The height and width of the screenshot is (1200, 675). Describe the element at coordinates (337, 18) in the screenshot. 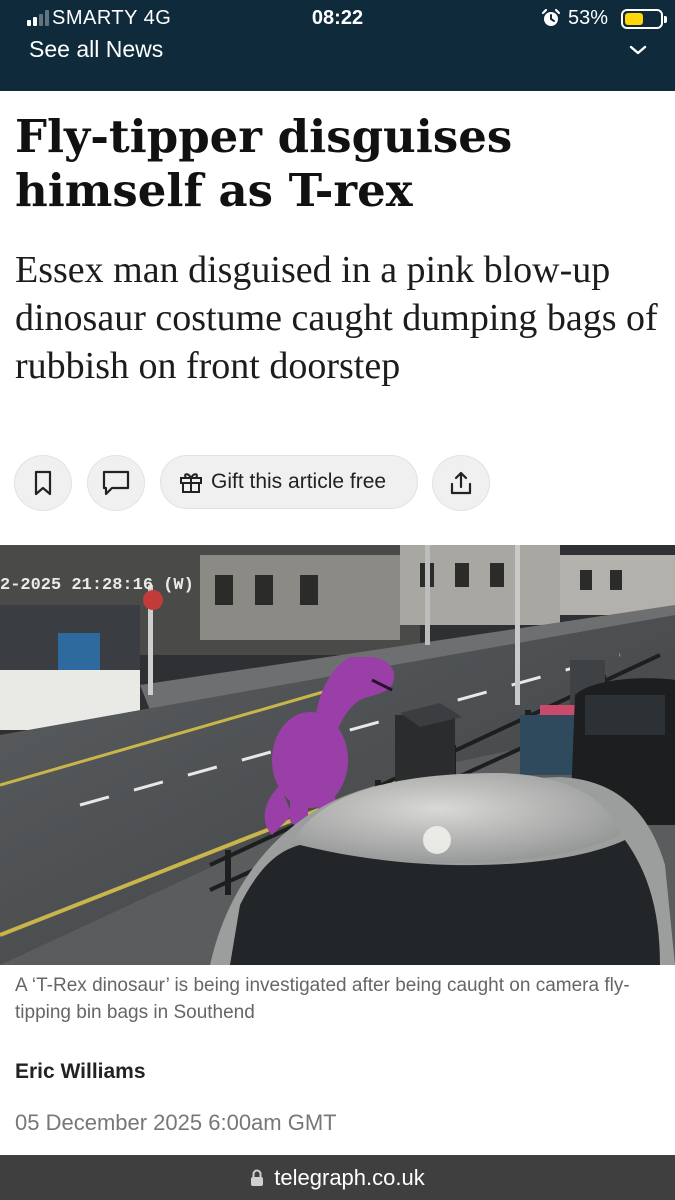

I see `status-bar: SMARTY 4G 08:22 53%` at that location.